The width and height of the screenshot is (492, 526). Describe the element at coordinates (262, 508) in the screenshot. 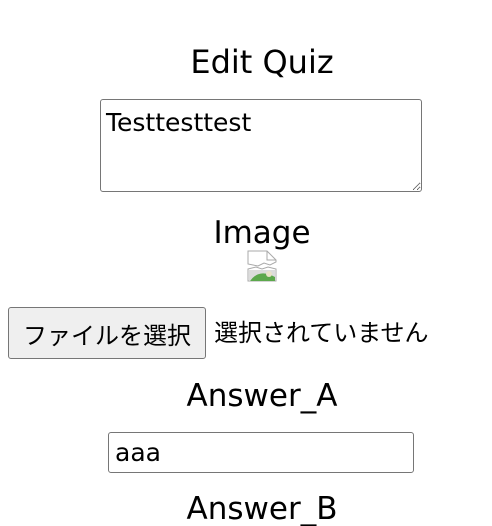

I see `answer-b-label: Answer_B` at that location.